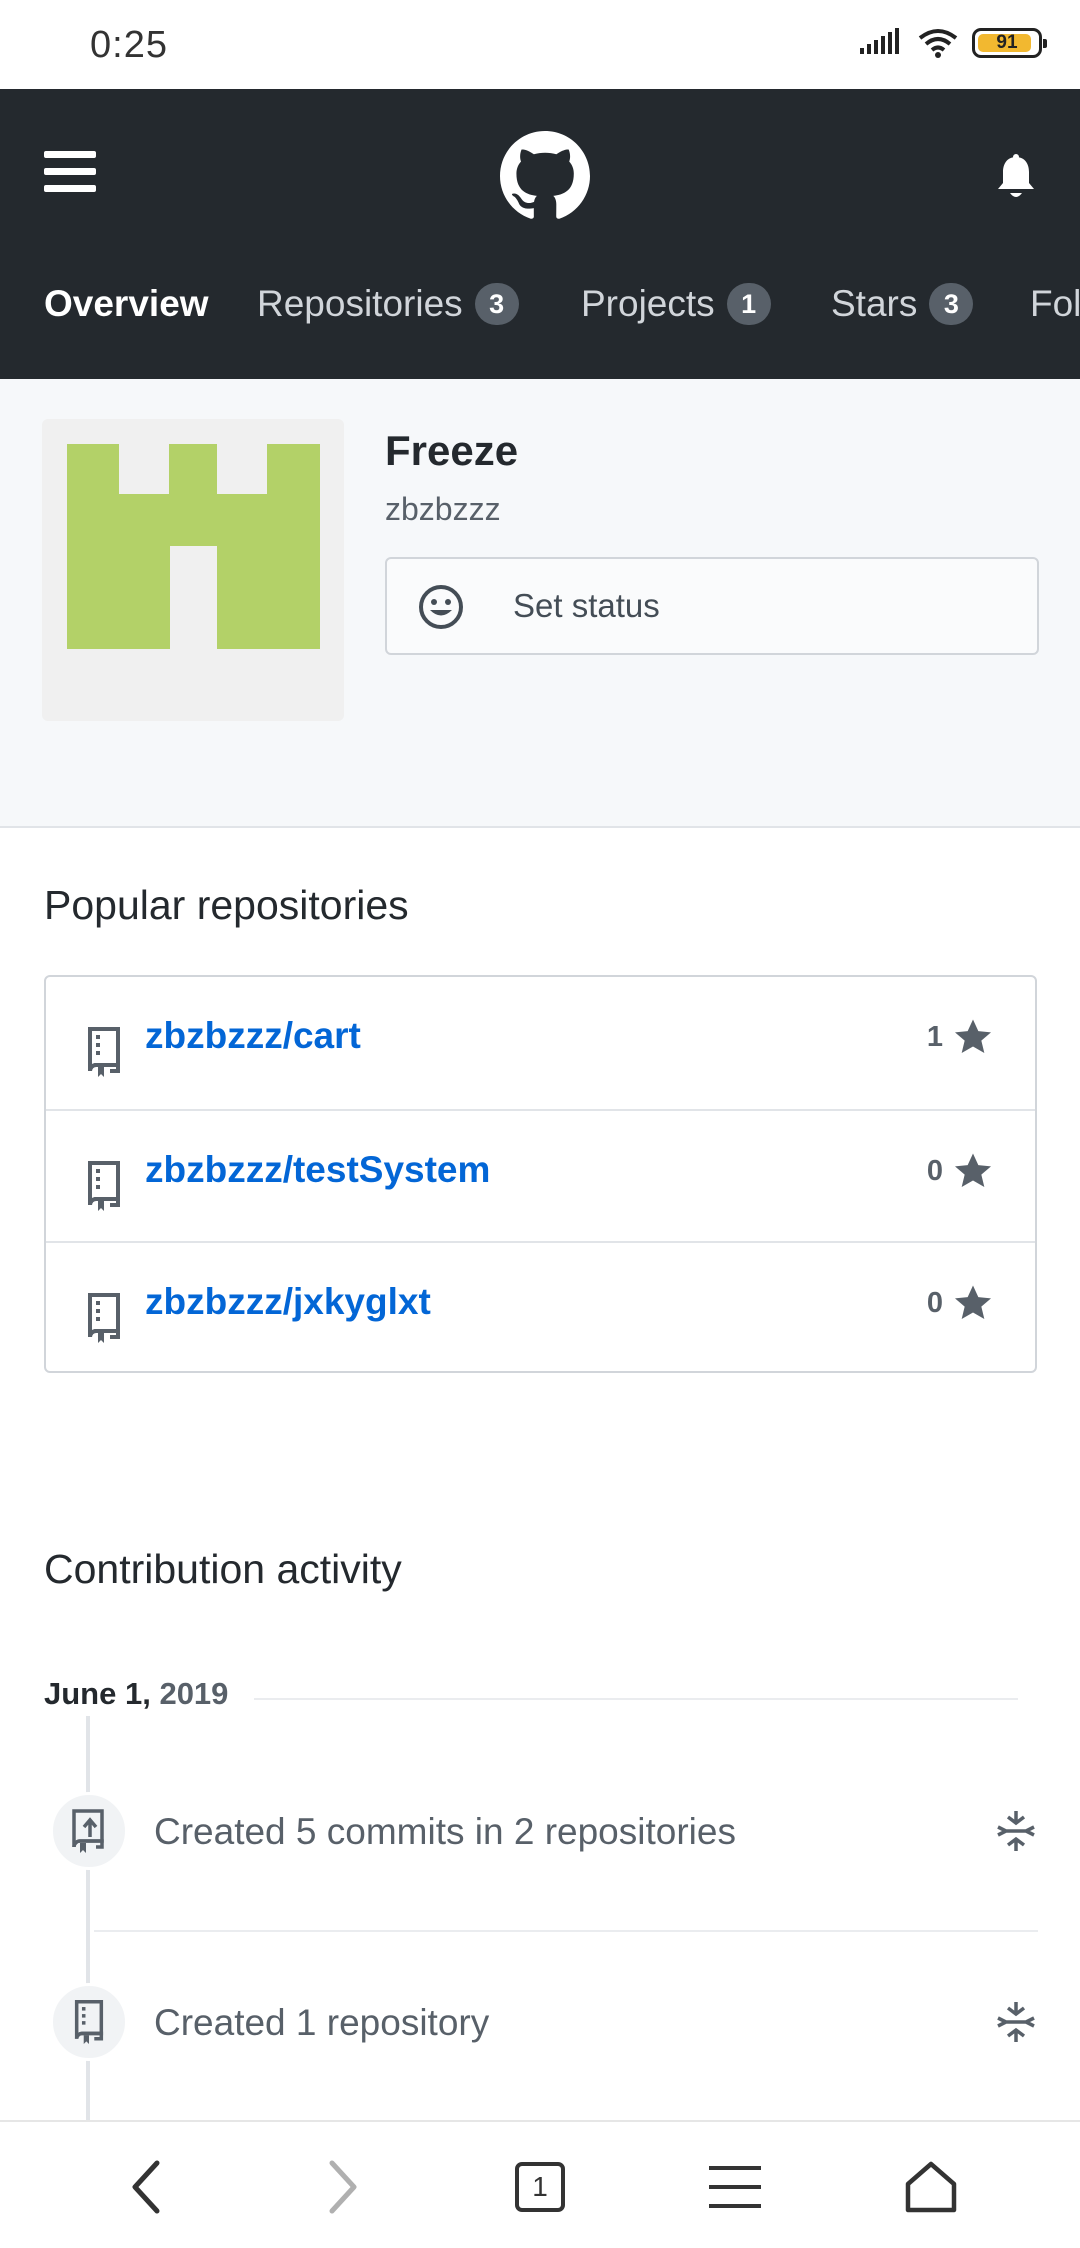 Image resolution: width=1080 pixels, height=2248 pixels. What do you see at coordinates (531, 1696) in the screenshot?
I see `activity-date-header: June 1, 2019` at bounding box center [531, 1696].